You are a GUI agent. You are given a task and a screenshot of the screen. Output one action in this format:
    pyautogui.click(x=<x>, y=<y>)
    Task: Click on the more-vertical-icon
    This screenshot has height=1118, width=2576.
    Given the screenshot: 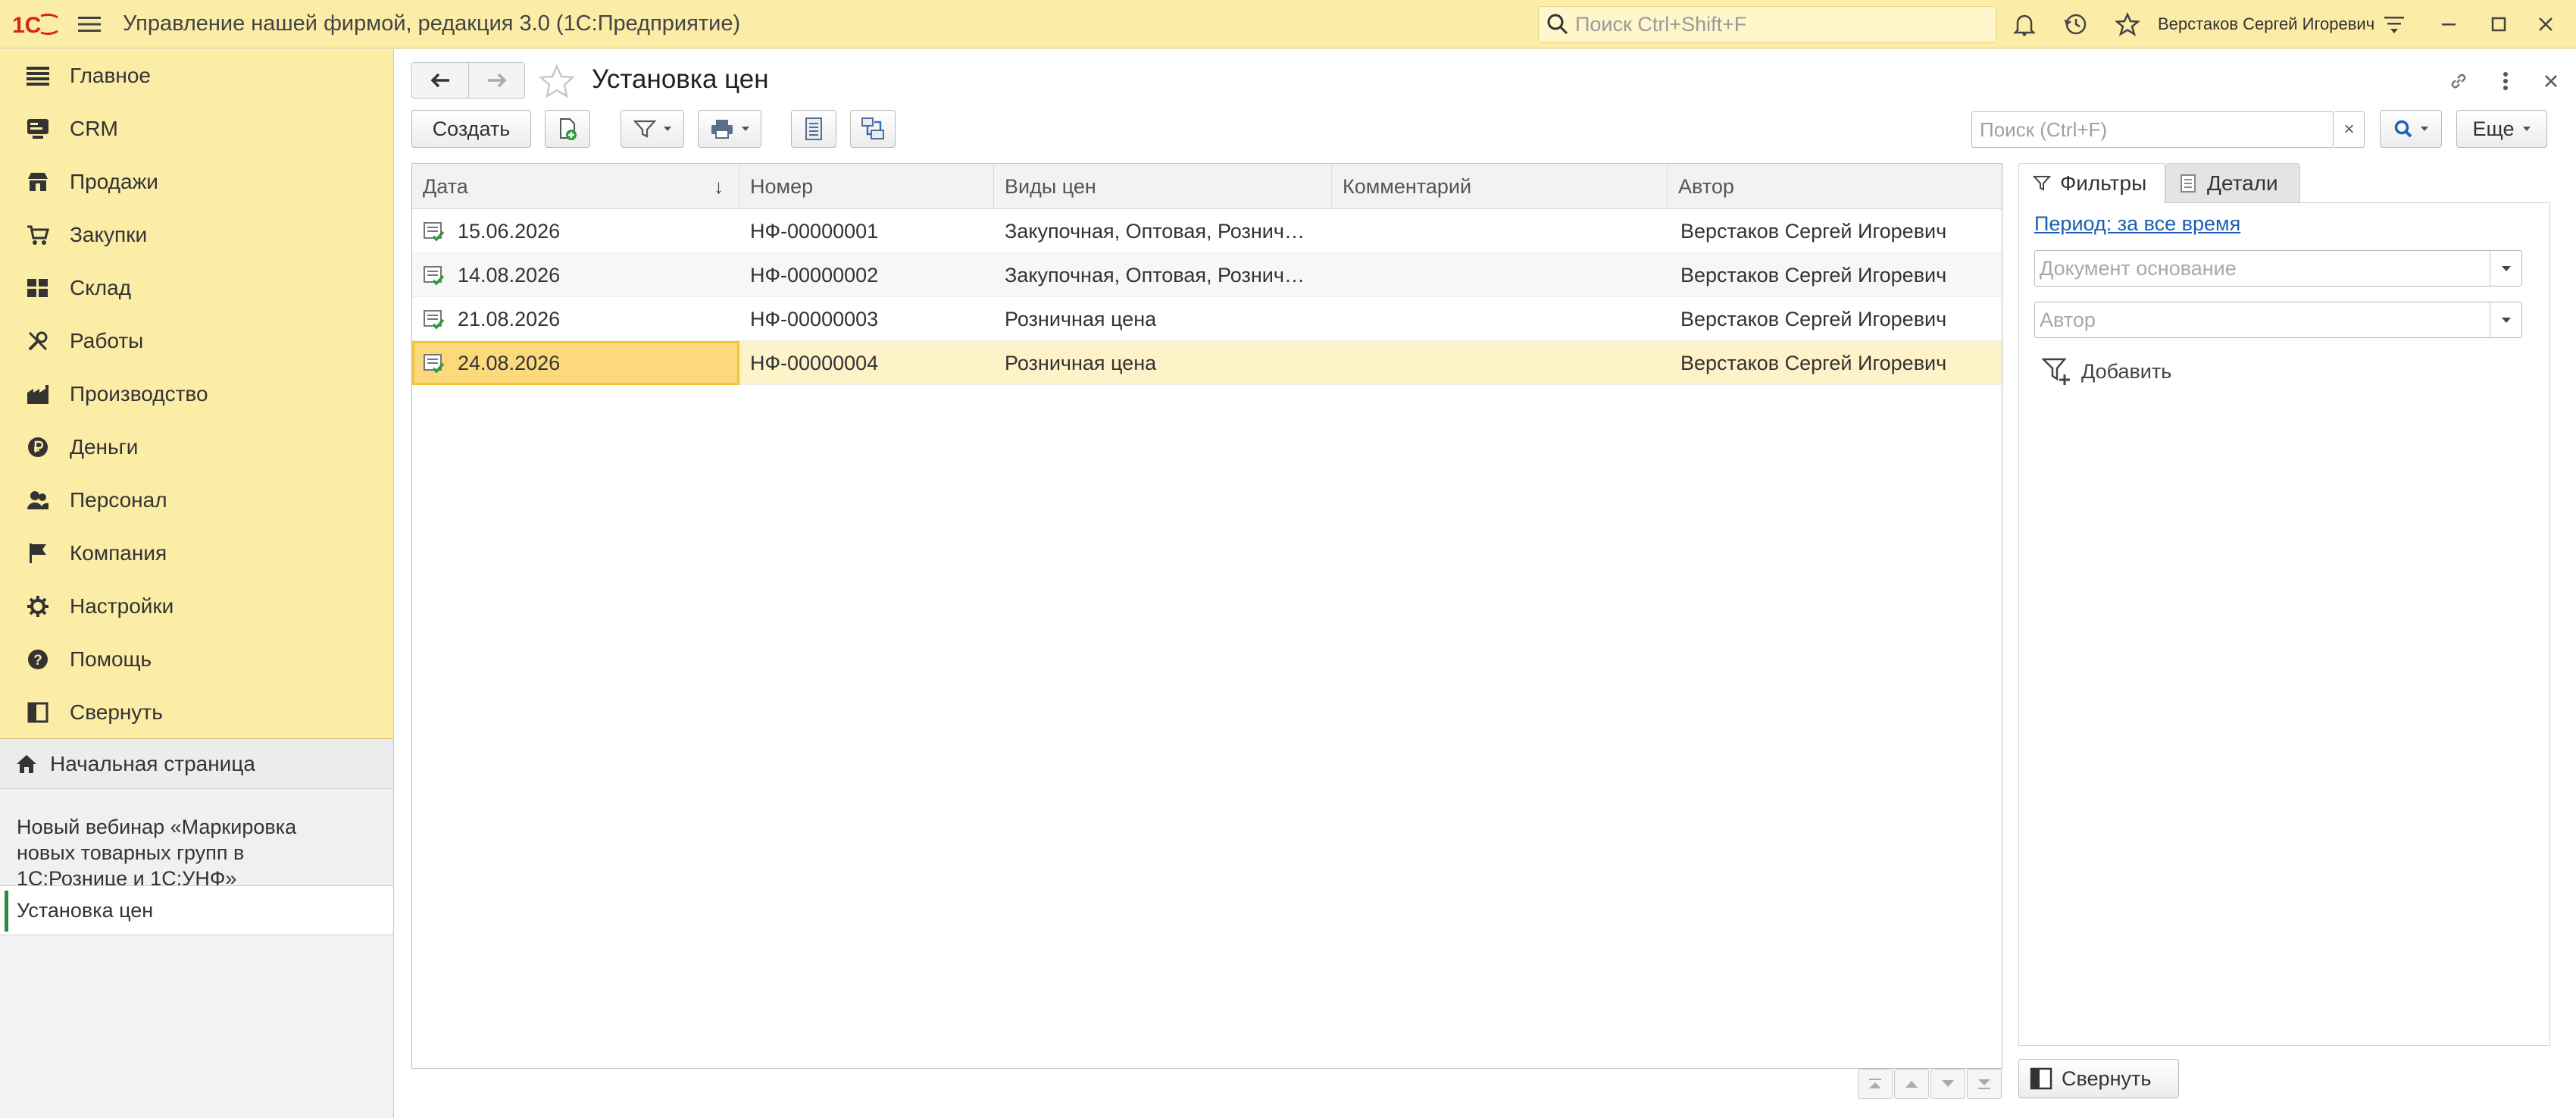 What is the action you would take?
    pyautogui.click(x=2505, y=81)
    